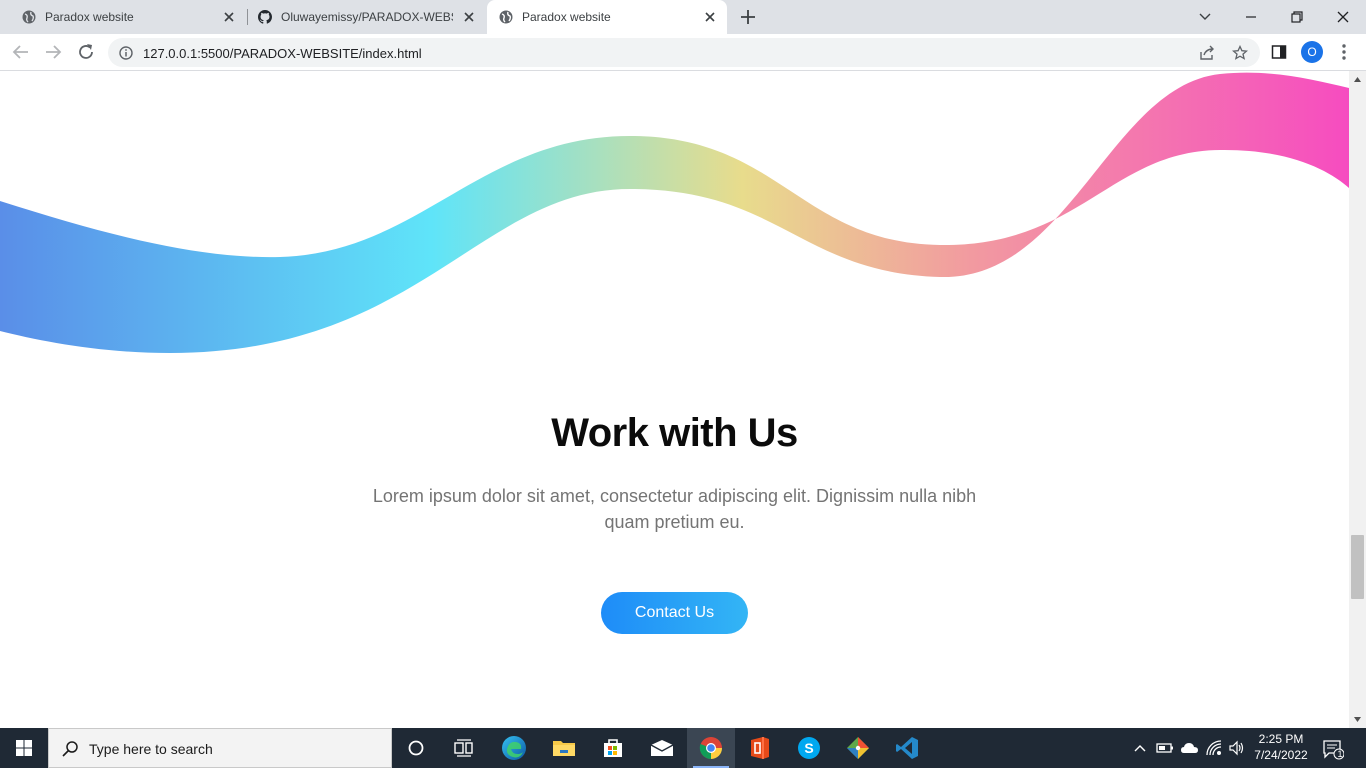 This screenshot has width=1366, height=768. What do you see at coordinates (220, 748) in the screenshot?
I see `taskbar-search-box: Type here to search` at bounding box center [220, 748].